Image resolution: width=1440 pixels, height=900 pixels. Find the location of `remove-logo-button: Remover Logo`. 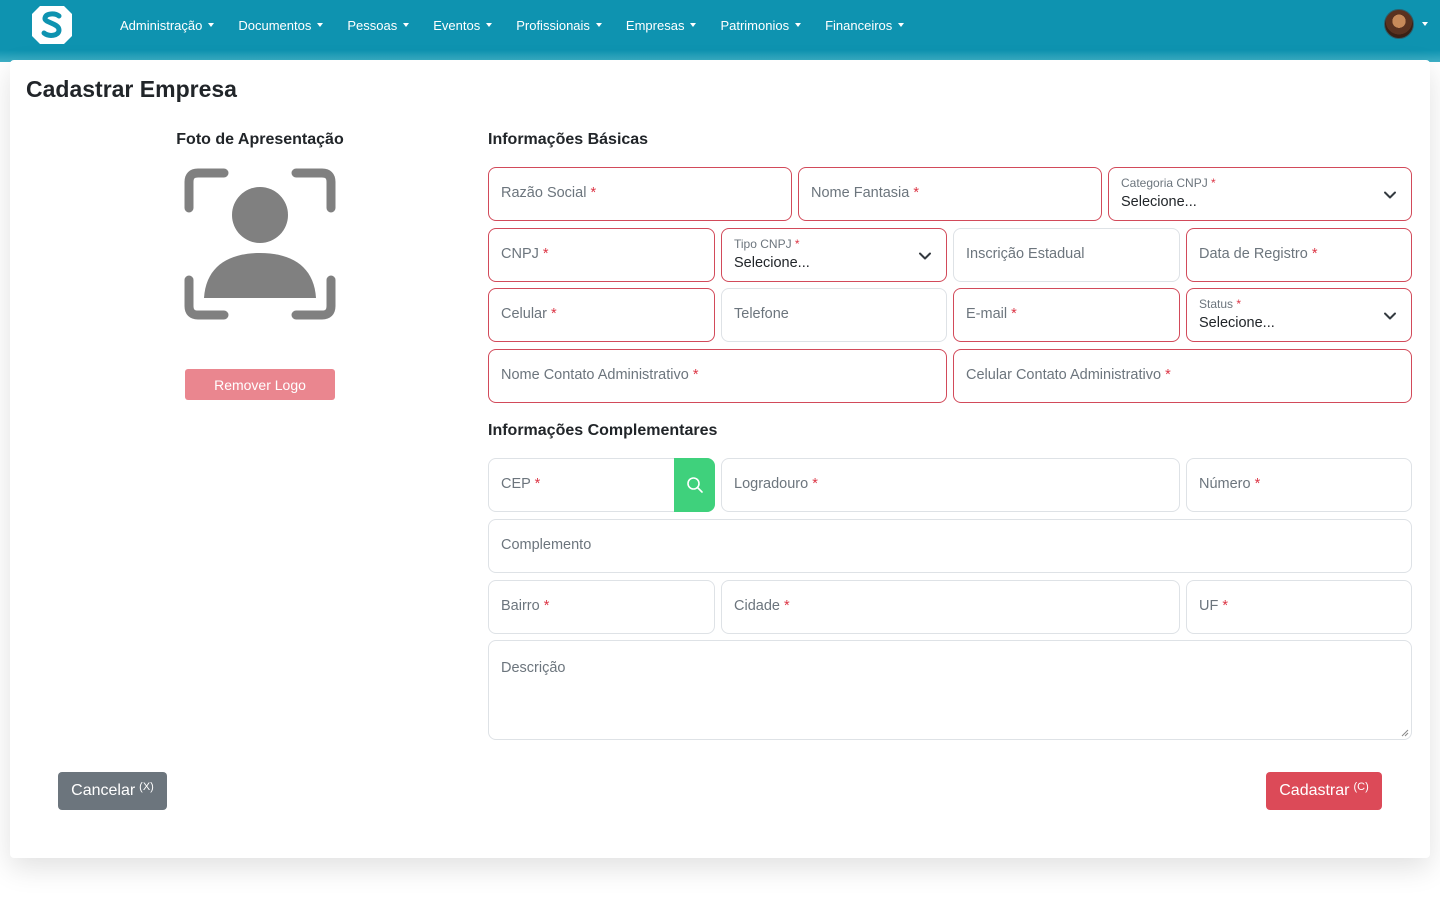

remove-logo-button: Remover Logo is located at coordinates (260, 384).